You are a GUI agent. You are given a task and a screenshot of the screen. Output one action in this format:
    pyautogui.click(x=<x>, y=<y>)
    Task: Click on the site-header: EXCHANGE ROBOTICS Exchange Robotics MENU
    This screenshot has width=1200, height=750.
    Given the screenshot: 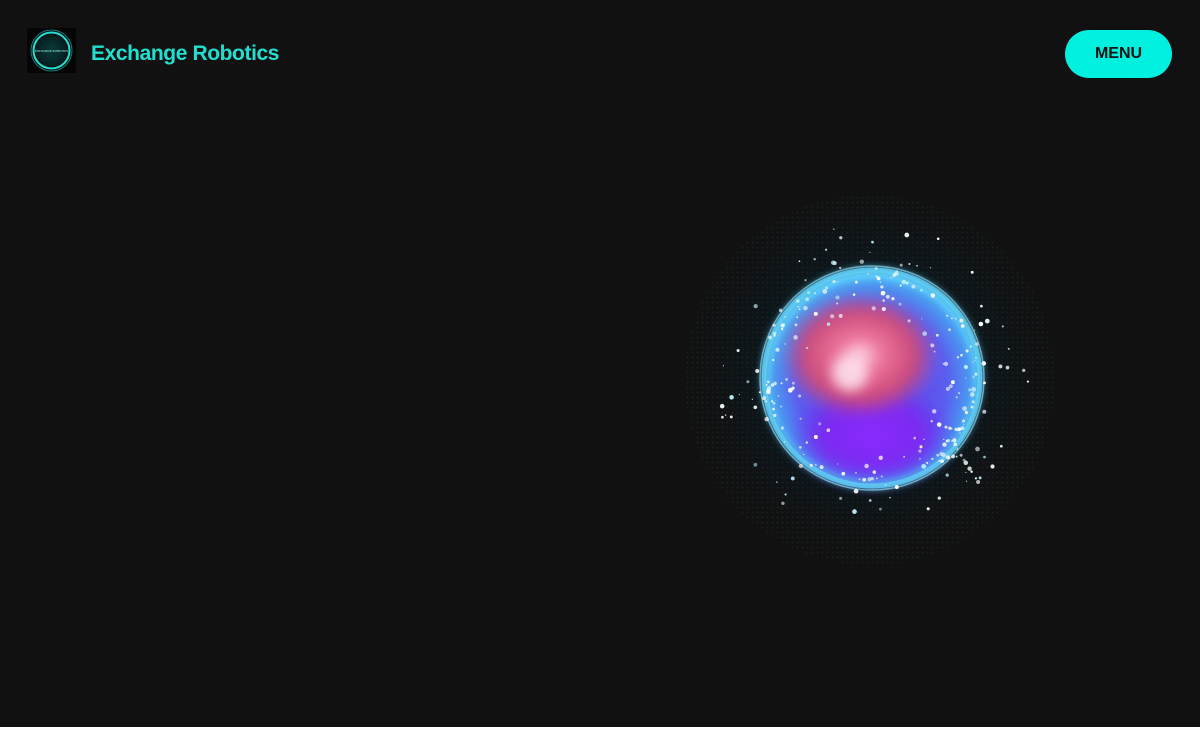 What is the action you would take?
    pyautogui.click(x=600, y=53)
    